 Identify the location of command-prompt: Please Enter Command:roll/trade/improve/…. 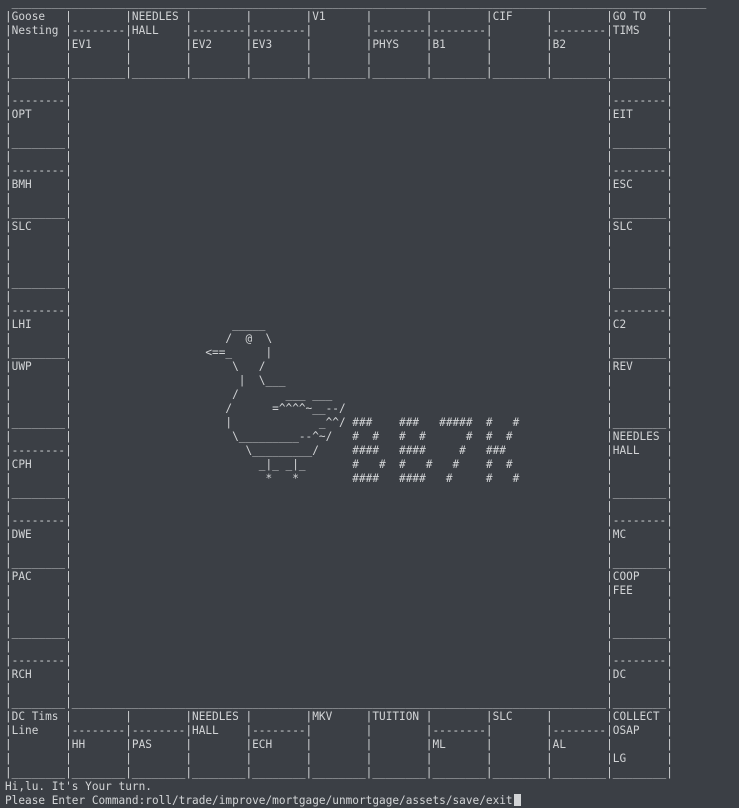
(263, 801).